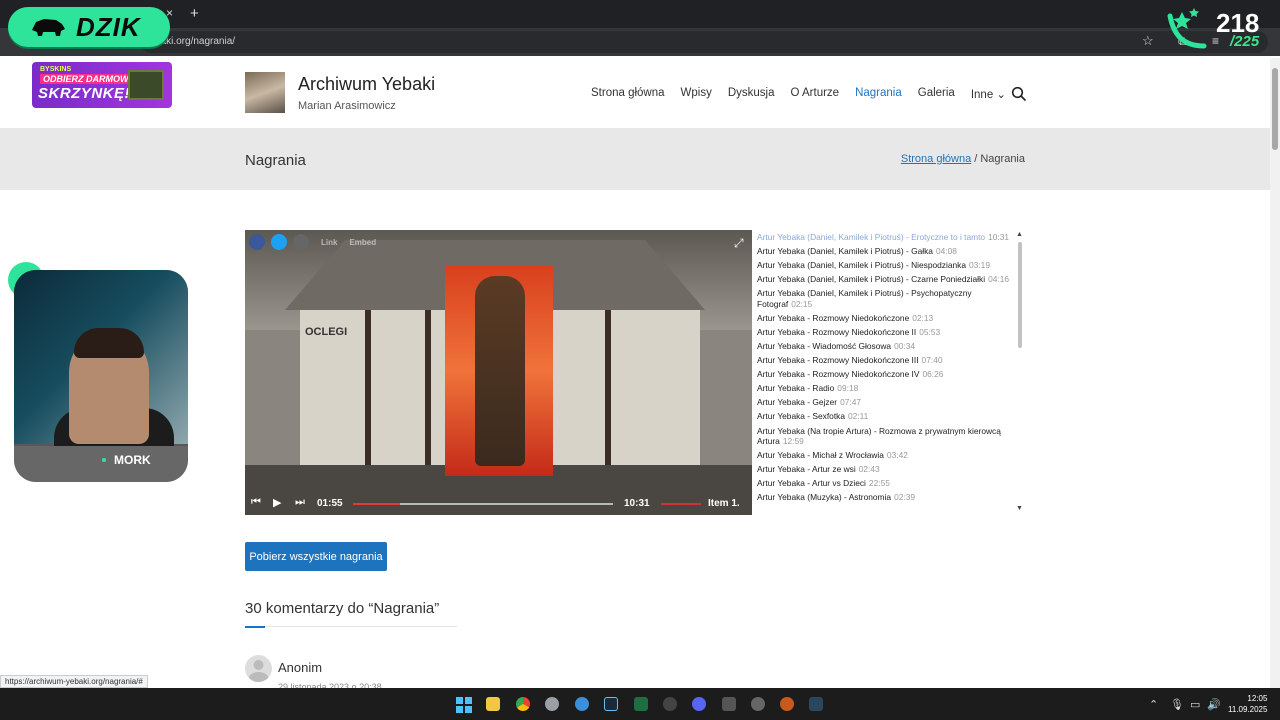 The height and width of the screenshot is (720, 1280). Describe the element at coordinates (84, 93) in the screenshot. I see `promo-line-2: SKRZYNKĘ!` at that location.